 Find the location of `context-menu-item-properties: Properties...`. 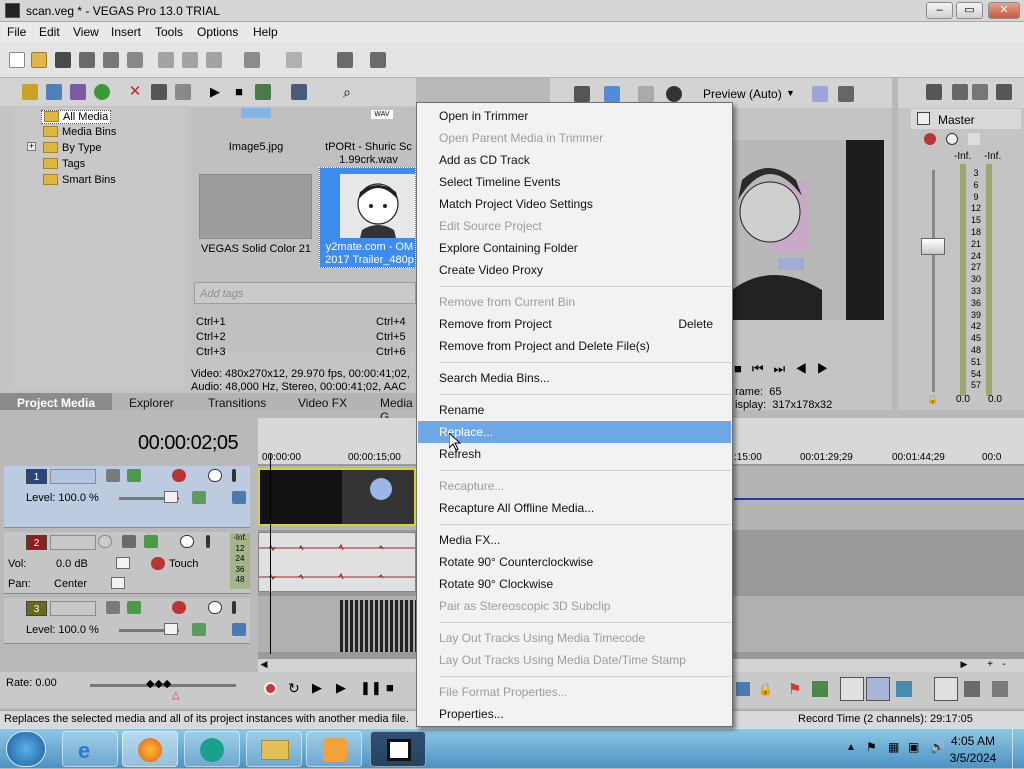

context-menu-item-properties: Properties... is located at coordinates (574, 714).